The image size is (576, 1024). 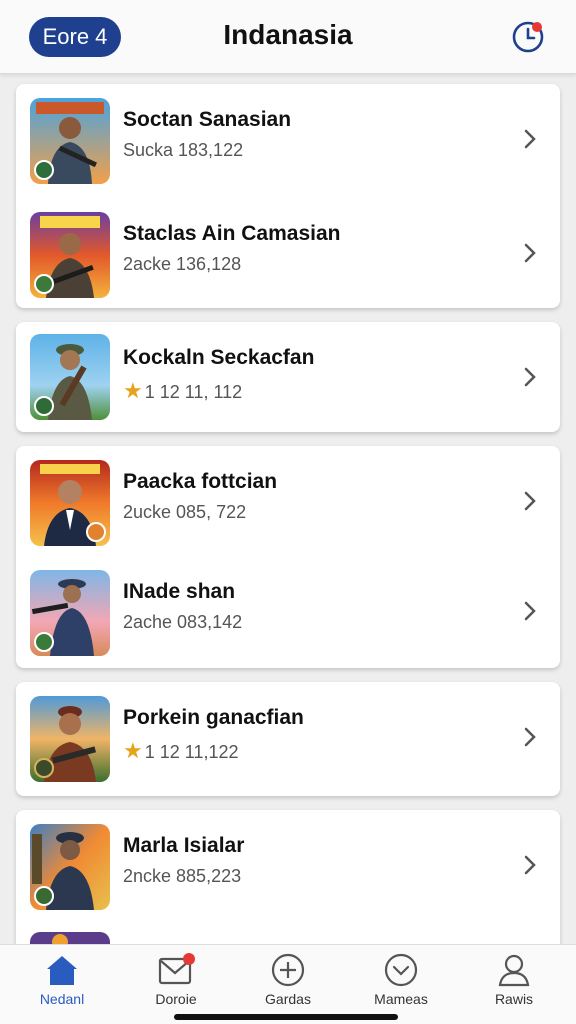 What do you see at coordinates (401, 970) in the screenshot?
I see `download-circle-icon` at bounding box center [401, 970].